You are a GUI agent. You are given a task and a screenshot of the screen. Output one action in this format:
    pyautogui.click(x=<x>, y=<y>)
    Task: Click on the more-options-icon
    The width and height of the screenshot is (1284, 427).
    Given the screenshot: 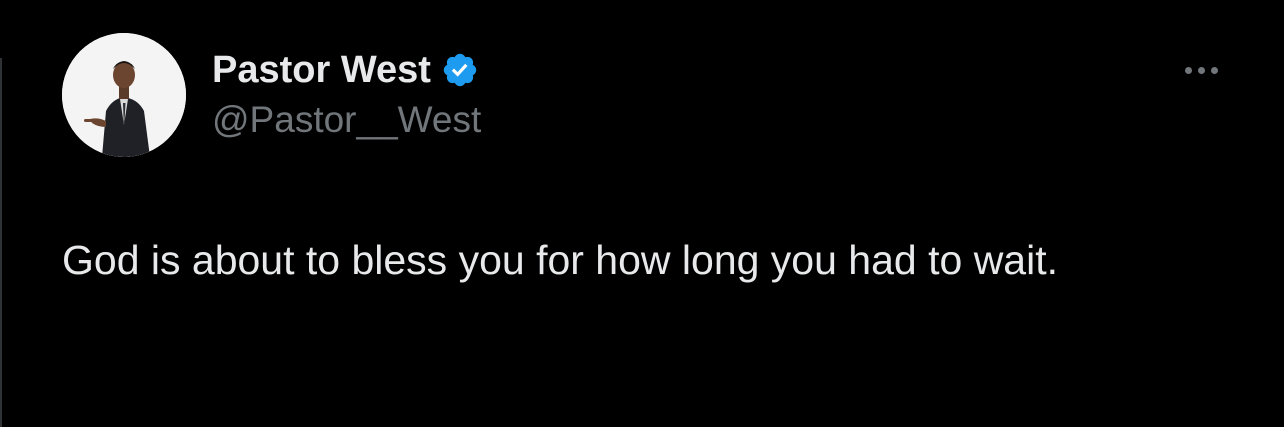 What is the action you would take?
    pyautogui.click(x=1201, y=70)
    